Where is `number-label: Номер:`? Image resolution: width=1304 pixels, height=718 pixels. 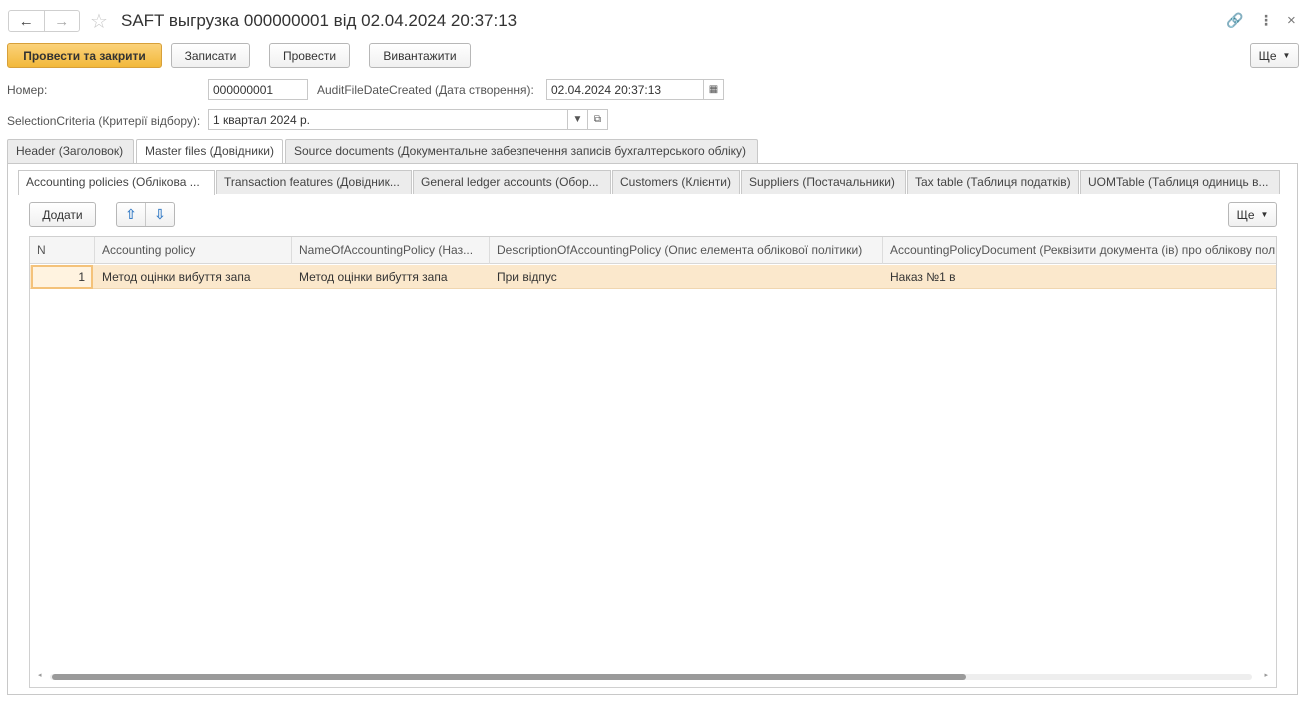 number-label: Номер: is located at coordinates (27, 90).